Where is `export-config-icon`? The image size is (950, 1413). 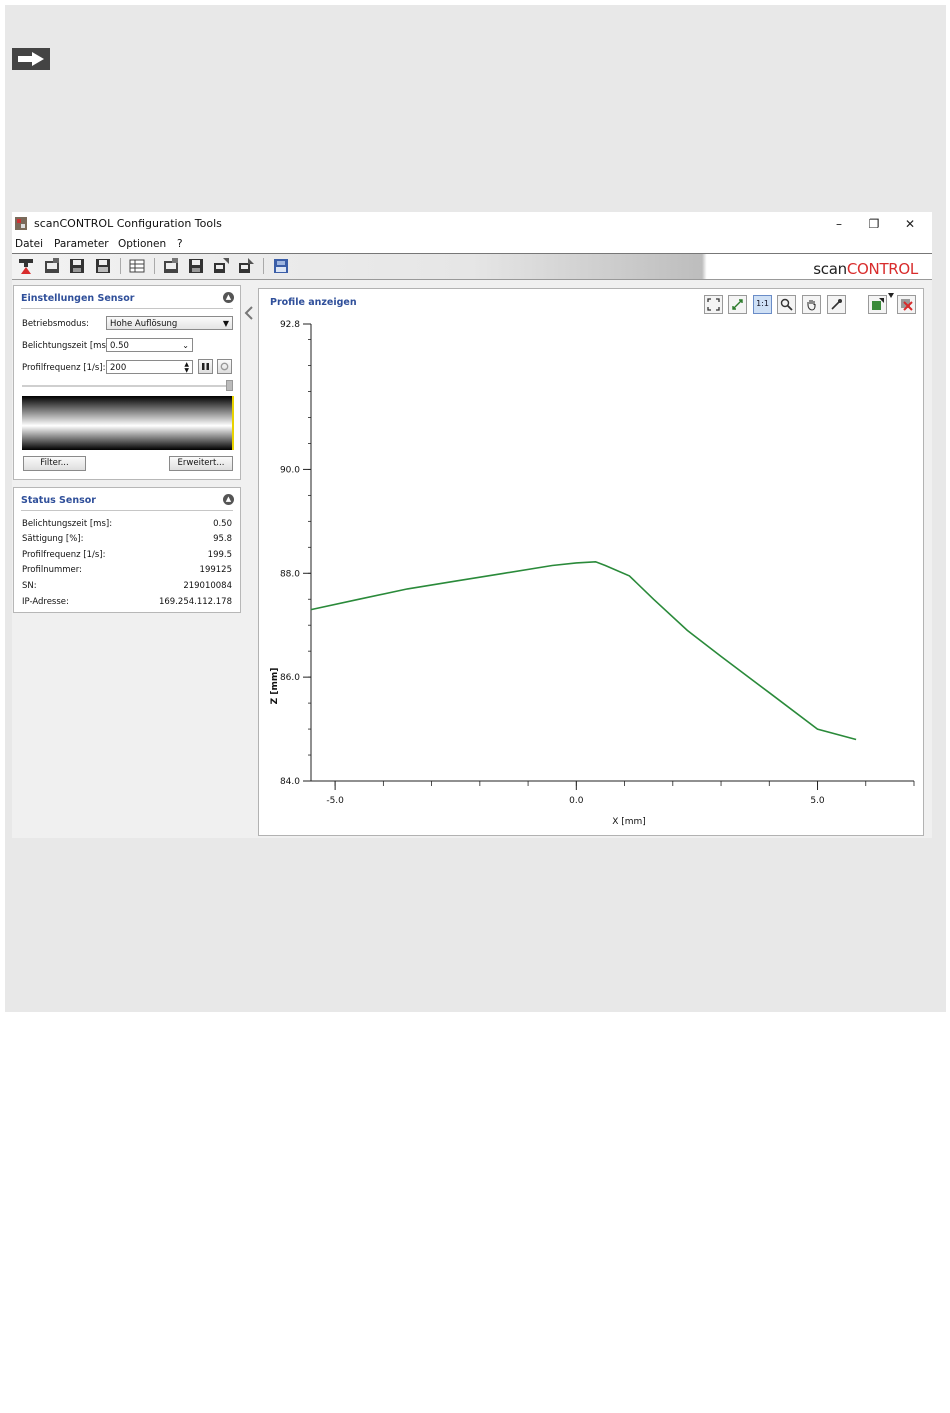
export-config-icon is located at coordinates (221, 266).